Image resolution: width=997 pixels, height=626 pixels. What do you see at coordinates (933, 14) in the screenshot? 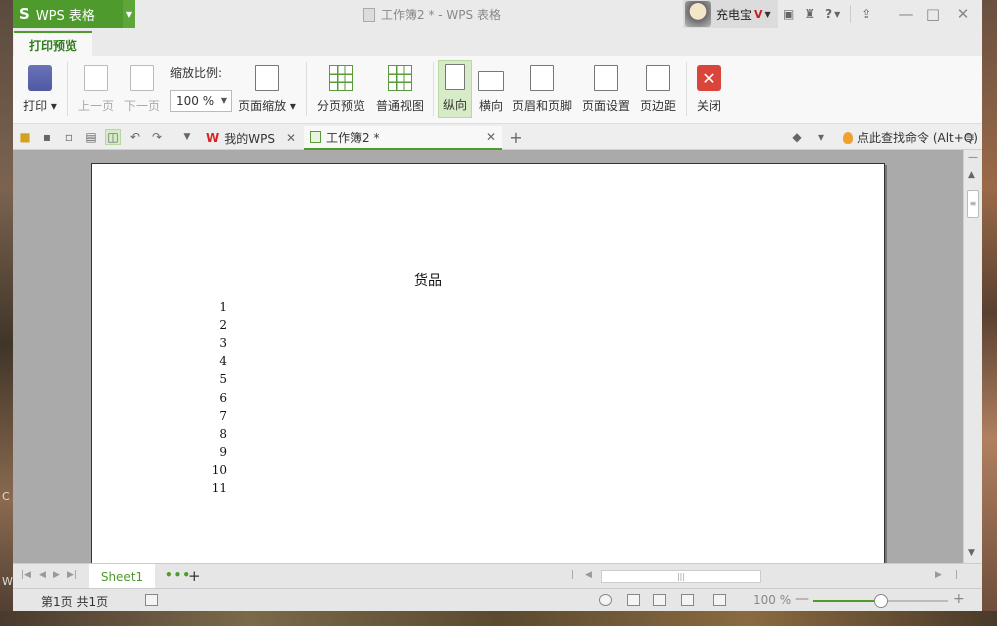
I see `maximize-icon: □` at bounding box center [933, 14].